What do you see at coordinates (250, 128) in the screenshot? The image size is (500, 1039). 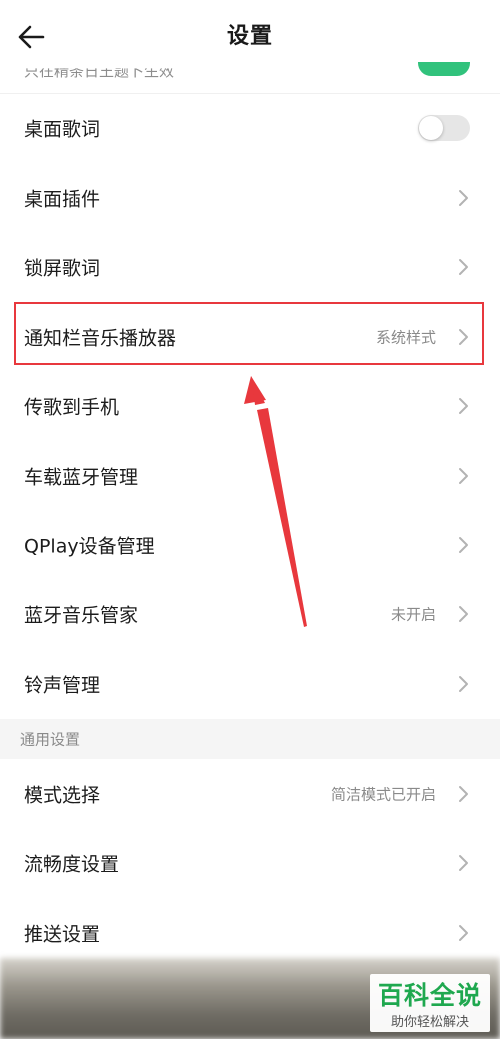 I see `row-desktop-lyrics: 桌面歌词` at bounding box center [250, 128].